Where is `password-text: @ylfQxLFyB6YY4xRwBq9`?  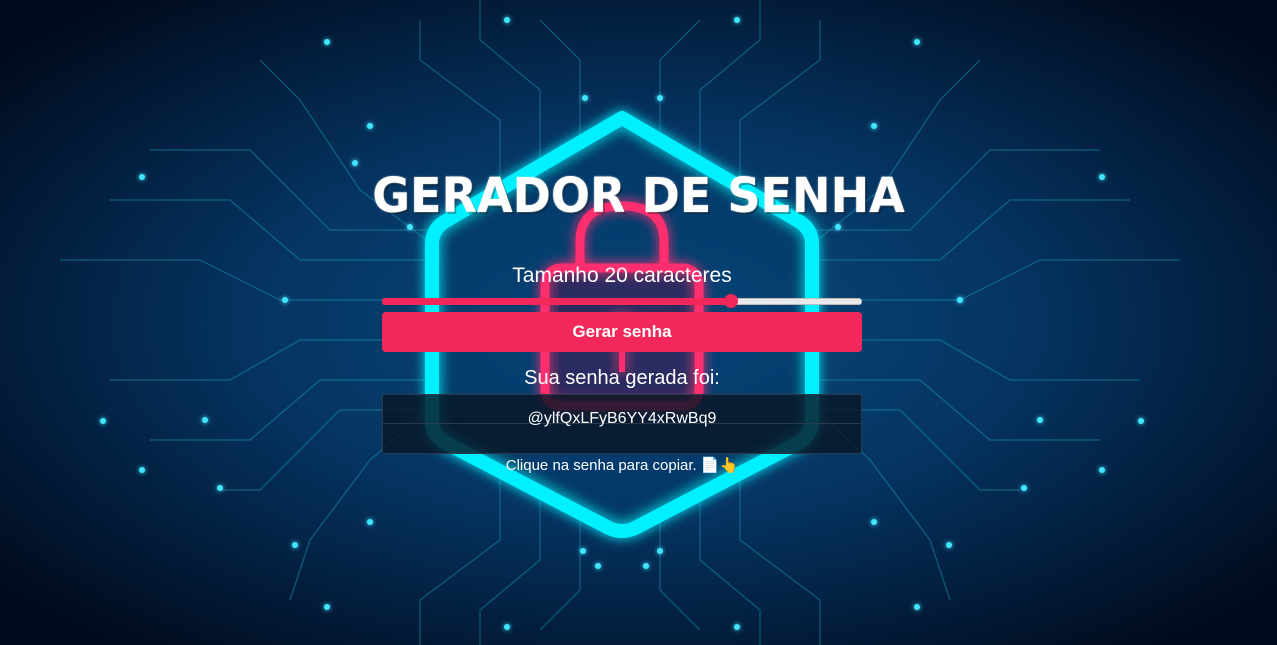 password-text: @ylfQxLFyB6YY4xRwBq9 is located at coordinates (622, 419).